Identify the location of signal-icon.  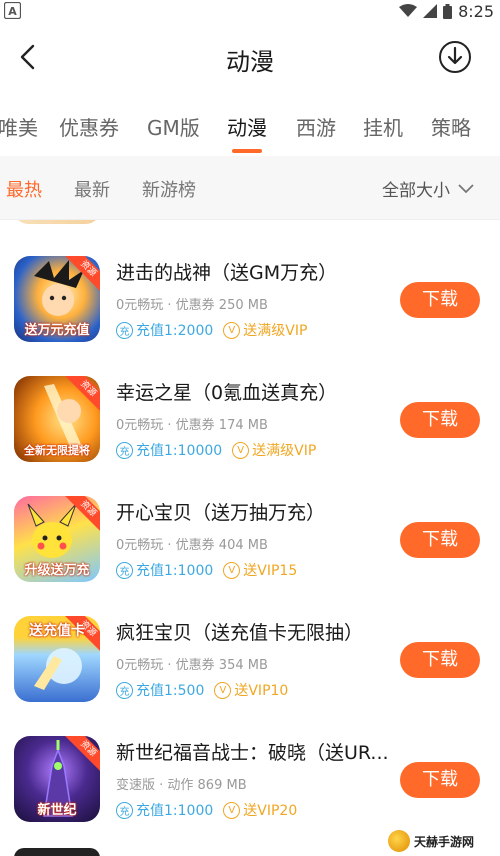
(430, 11).